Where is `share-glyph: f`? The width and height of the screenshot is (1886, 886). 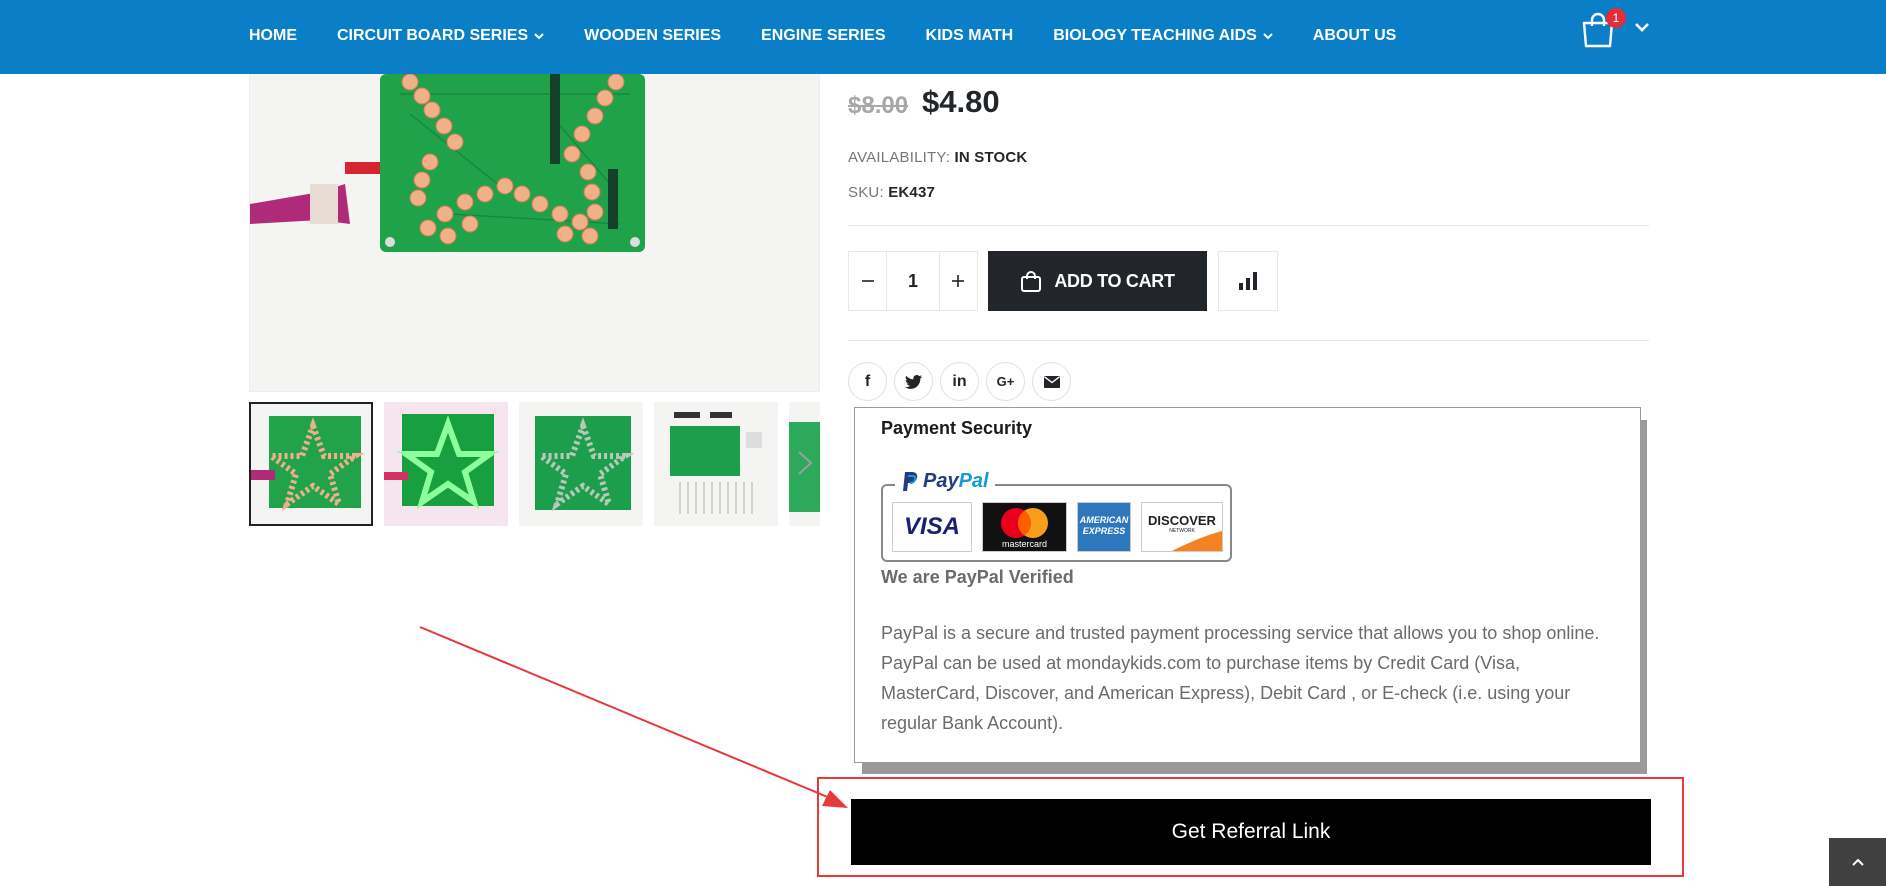 share-glyph: f is located at coordinates (867, 381).